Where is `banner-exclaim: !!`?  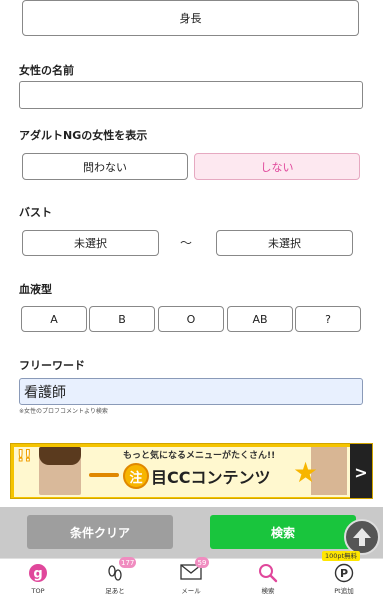
banner-exclaim: !! is located at coordinates (25, 456).